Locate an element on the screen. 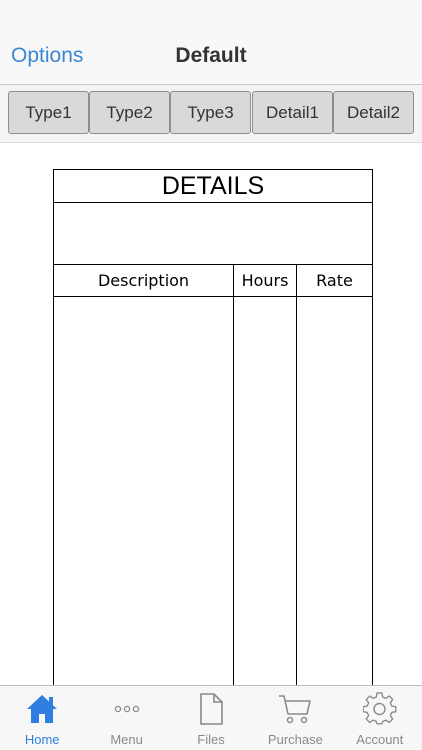 The width and height of the screenshot is (422, 750). segment-bar: Type1 Type2 Type3 Detail1 Detail2 is located at coordinates (211, 114).